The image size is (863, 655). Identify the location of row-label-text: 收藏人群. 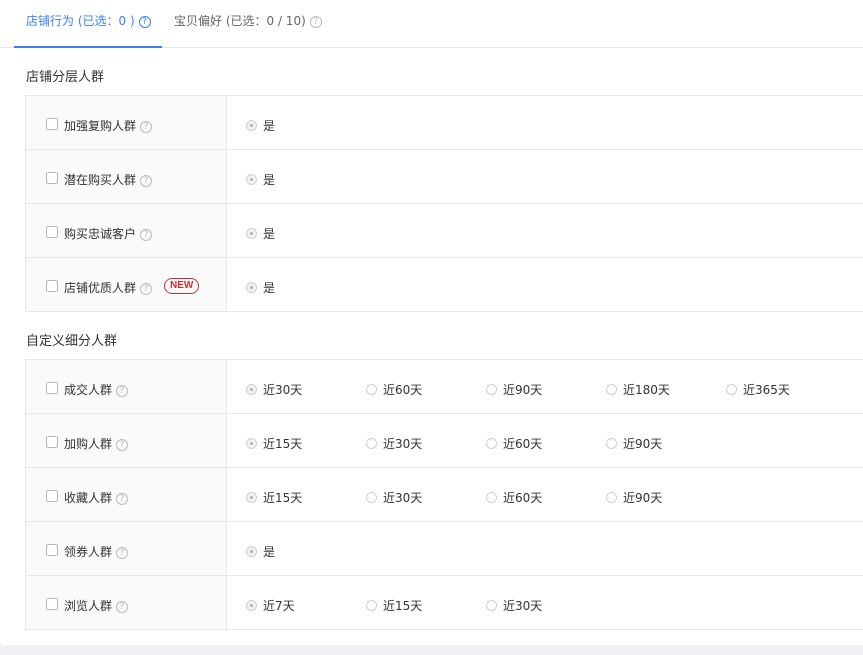
(88, 498).